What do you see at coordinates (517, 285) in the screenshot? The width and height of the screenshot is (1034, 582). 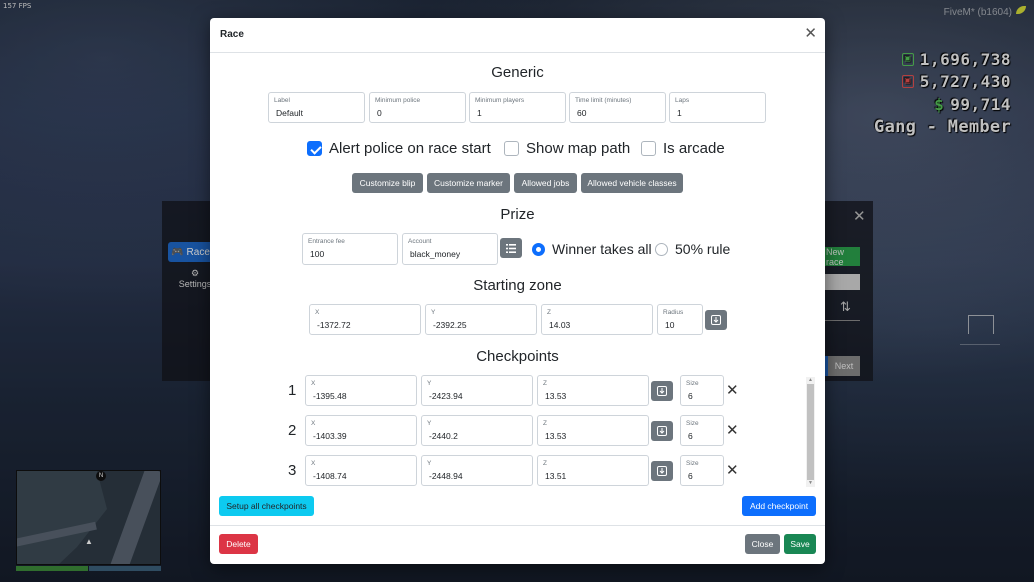 I see `starting-zone-heading: Starting zone` at bounding box center [517, 285].